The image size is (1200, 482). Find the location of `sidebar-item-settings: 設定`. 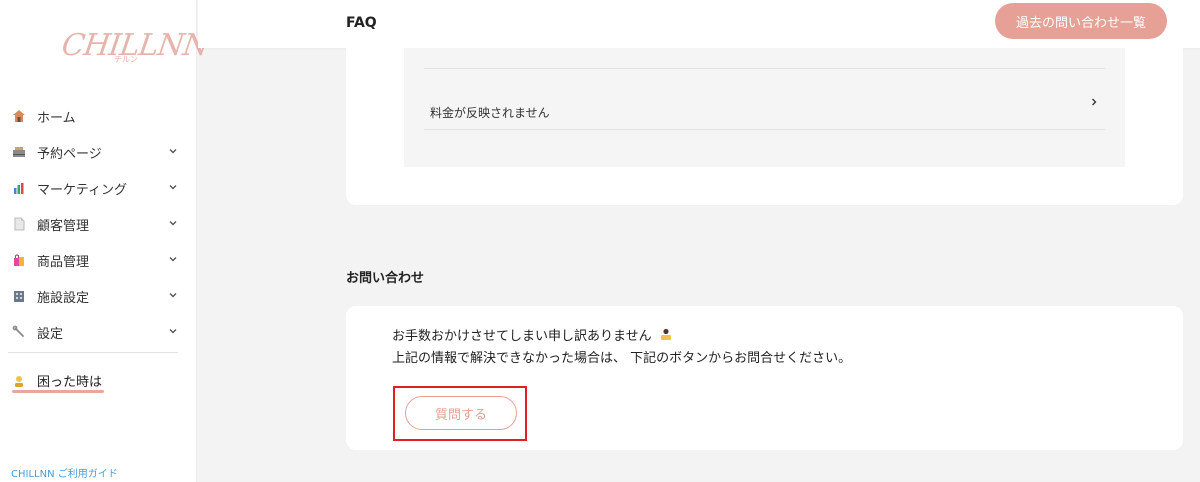

sidebar-item-settings: 設定 is located at coordinates (98, 332).